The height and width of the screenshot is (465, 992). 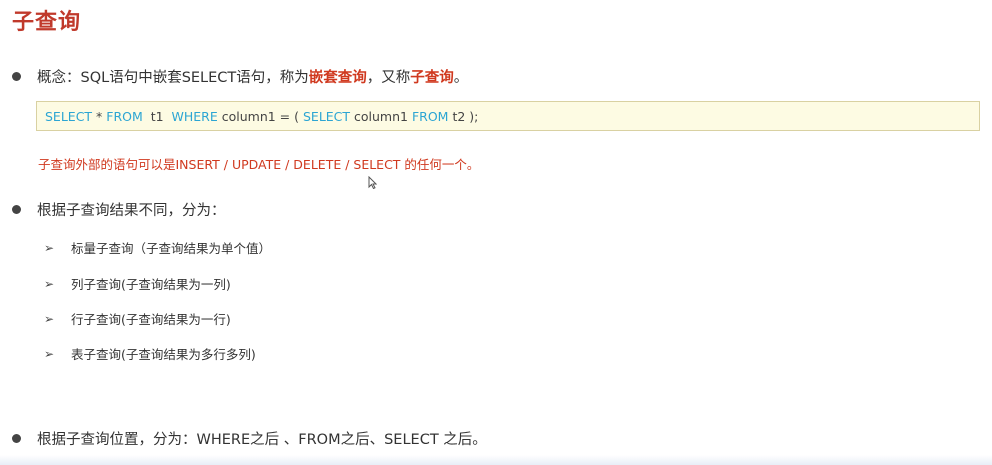 I want to click on concept-mid: ，又称, so click(x=388, y=78).